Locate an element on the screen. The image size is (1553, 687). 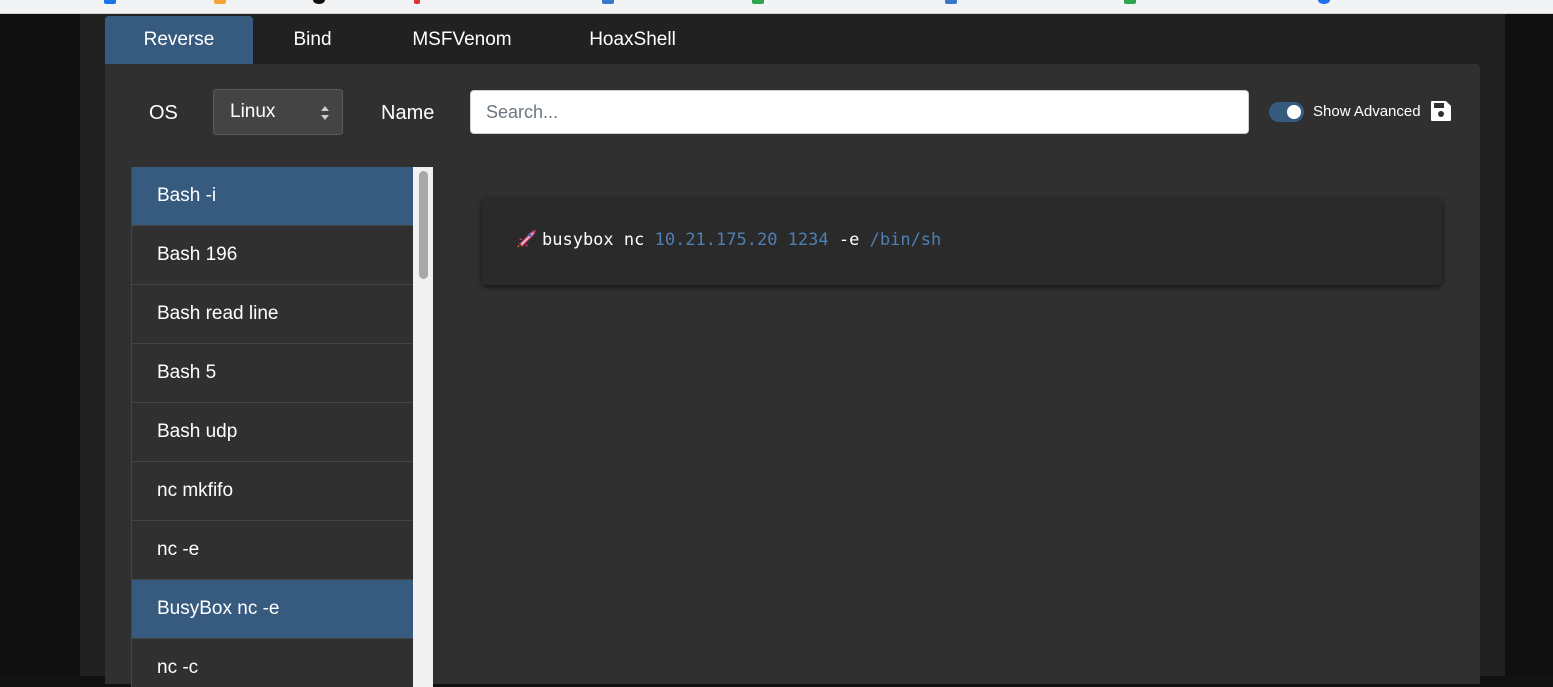
page-background-left is located at coordinates (40, 345).